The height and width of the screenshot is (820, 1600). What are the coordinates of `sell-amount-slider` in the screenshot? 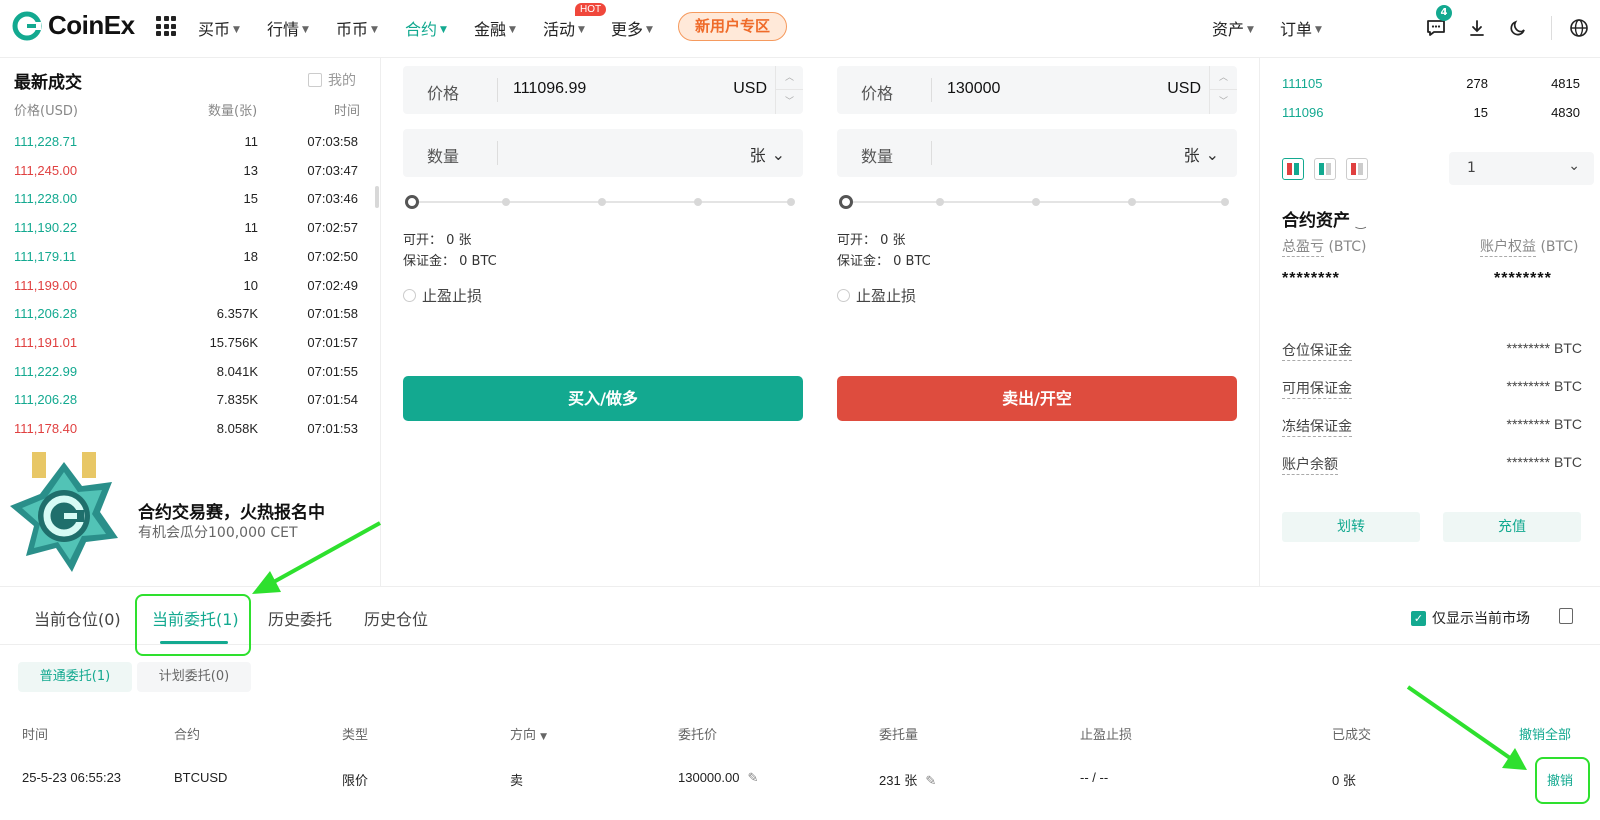 It's located at (1035, 202).